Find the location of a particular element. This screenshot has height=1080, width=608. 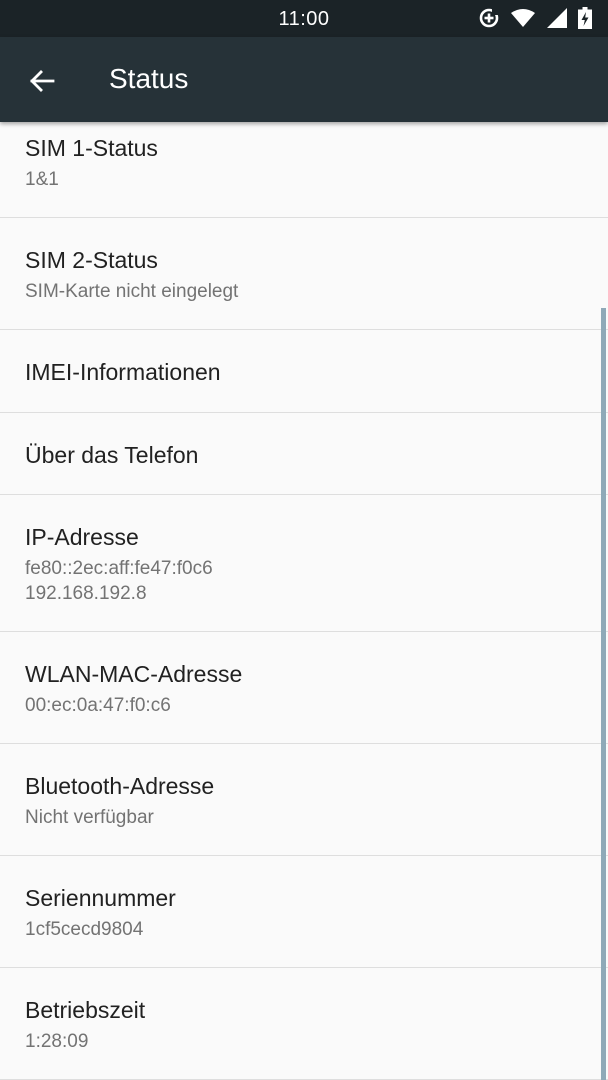

page-title: Status is located at coordinates (149, 78).